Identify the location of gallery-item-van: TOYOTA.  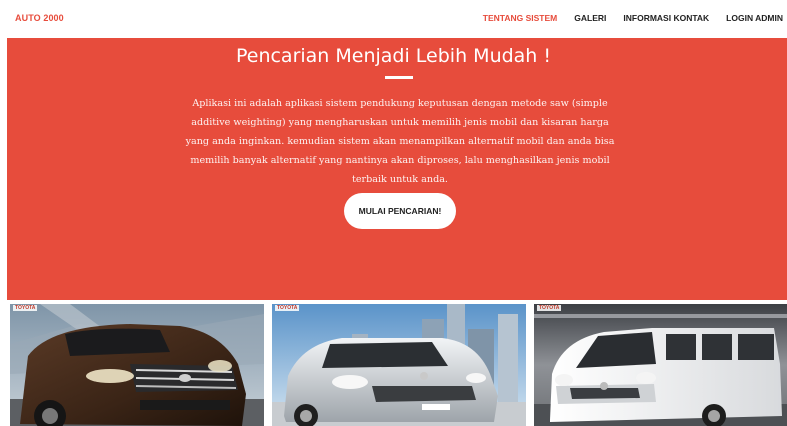
(660, 365).